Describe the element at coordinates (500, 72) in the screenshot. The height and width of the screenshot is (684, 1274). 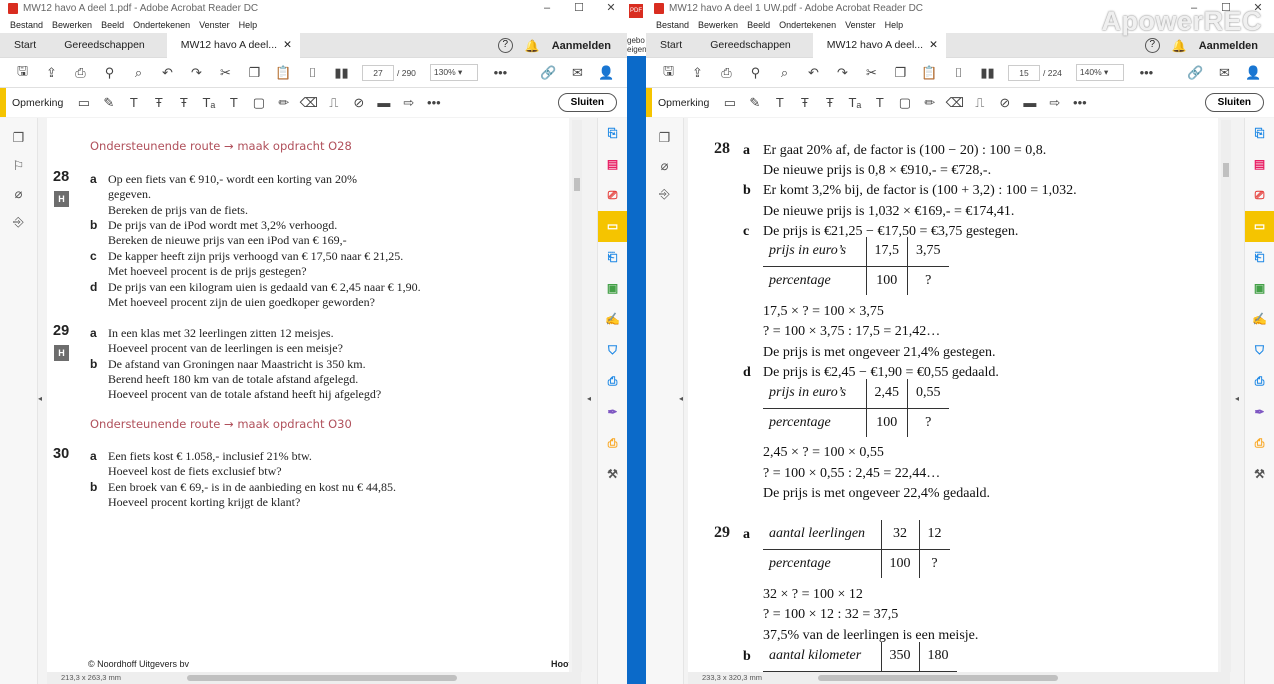
I see `more-icon: •••` at that location.